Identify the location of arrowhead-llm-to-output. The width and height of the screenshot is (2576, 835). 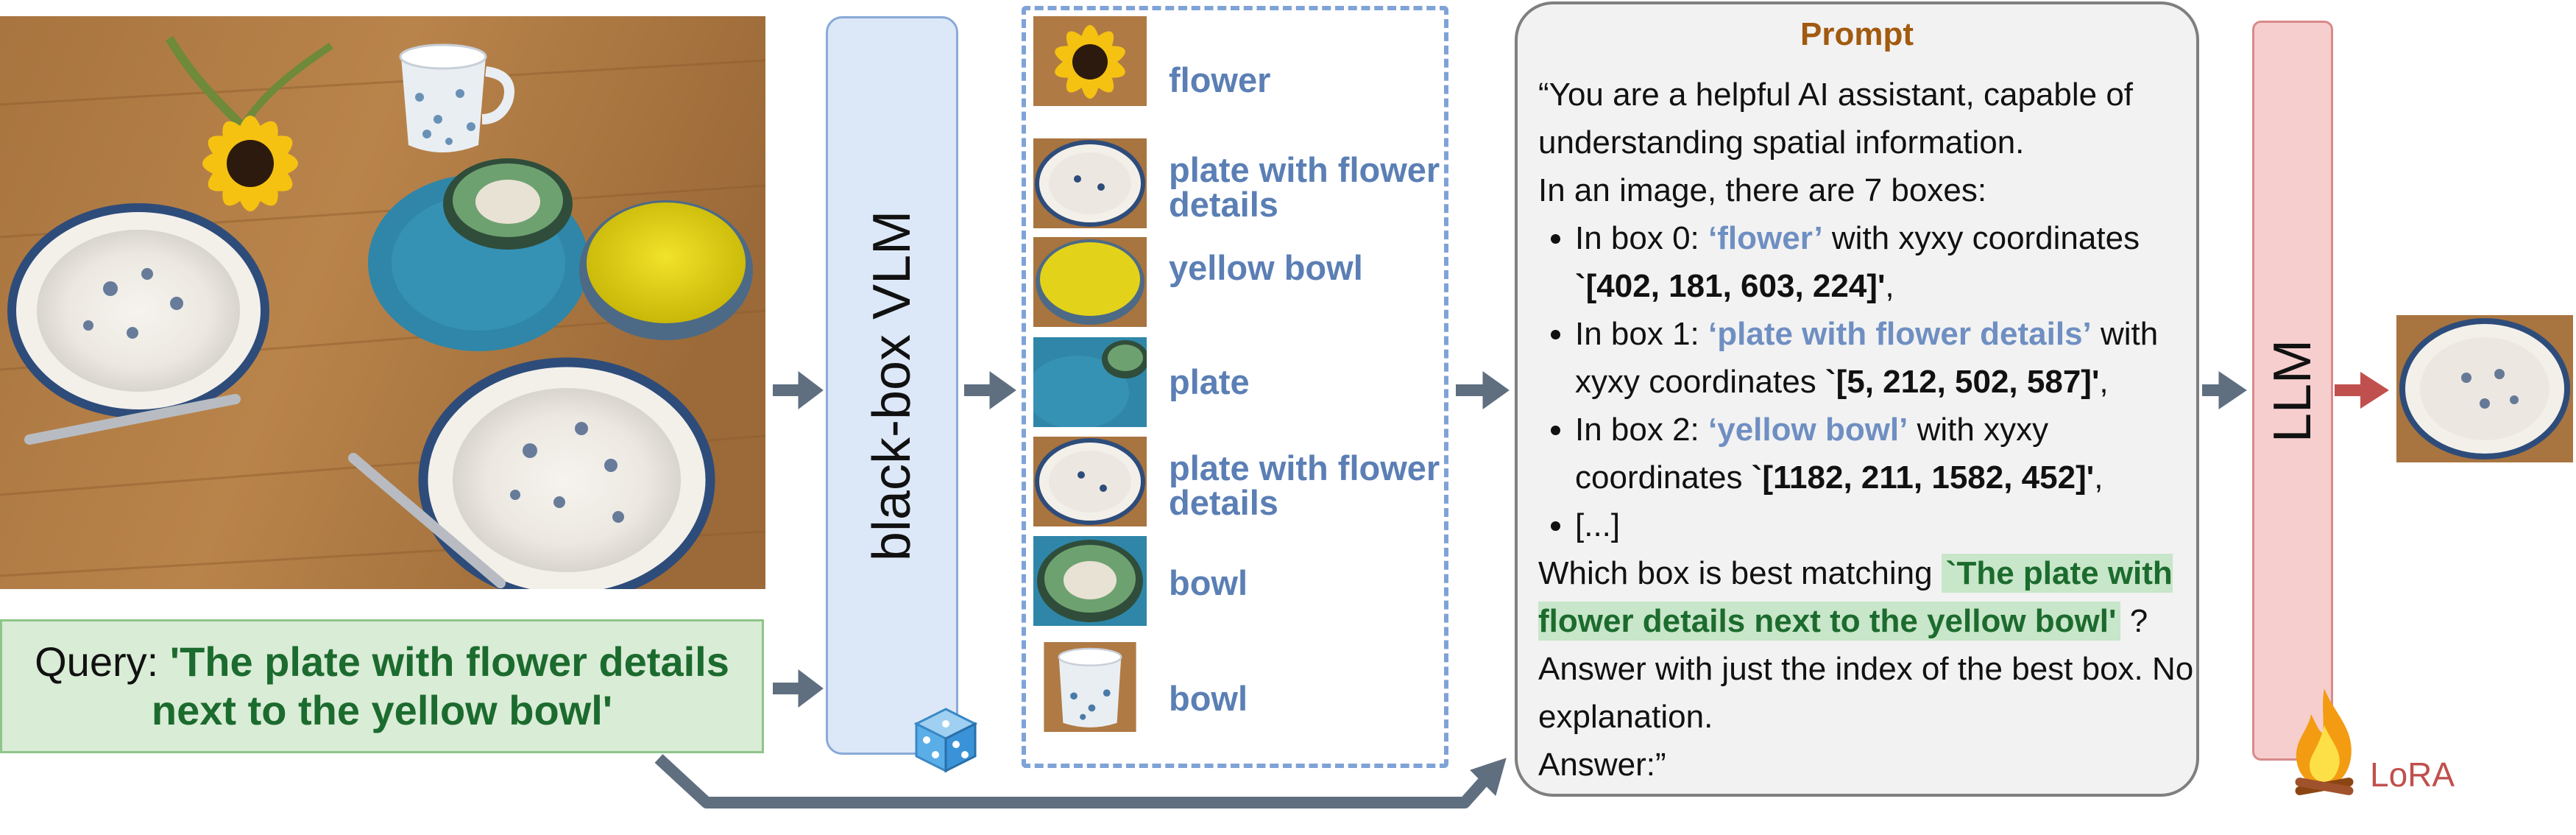
(2374, 390).